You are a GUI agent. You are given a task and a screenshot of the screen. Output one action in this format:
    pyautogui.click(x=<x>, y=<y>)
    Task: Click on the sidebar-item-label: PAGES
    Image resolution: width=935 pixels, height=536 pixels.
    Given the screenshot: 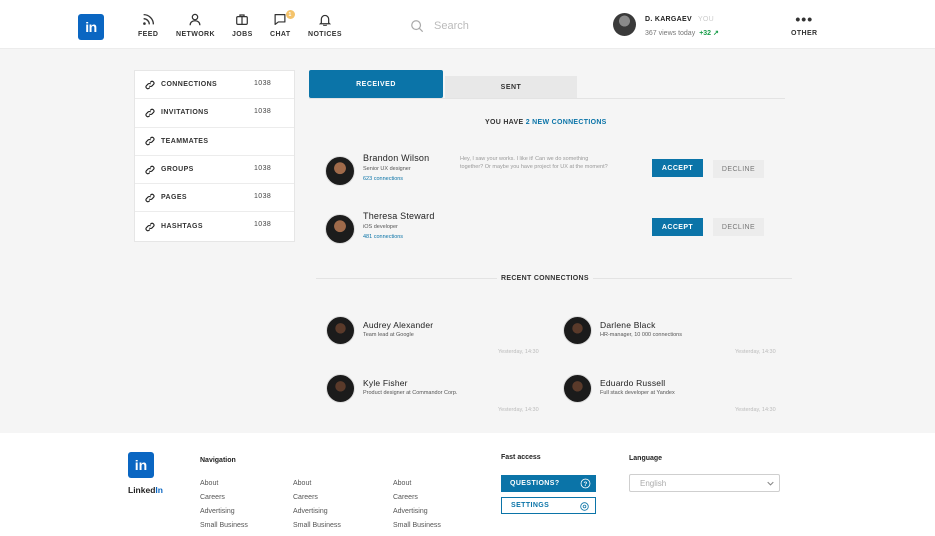 What is the action you would take?
    pyautogui.click(x=174, y=198)
    